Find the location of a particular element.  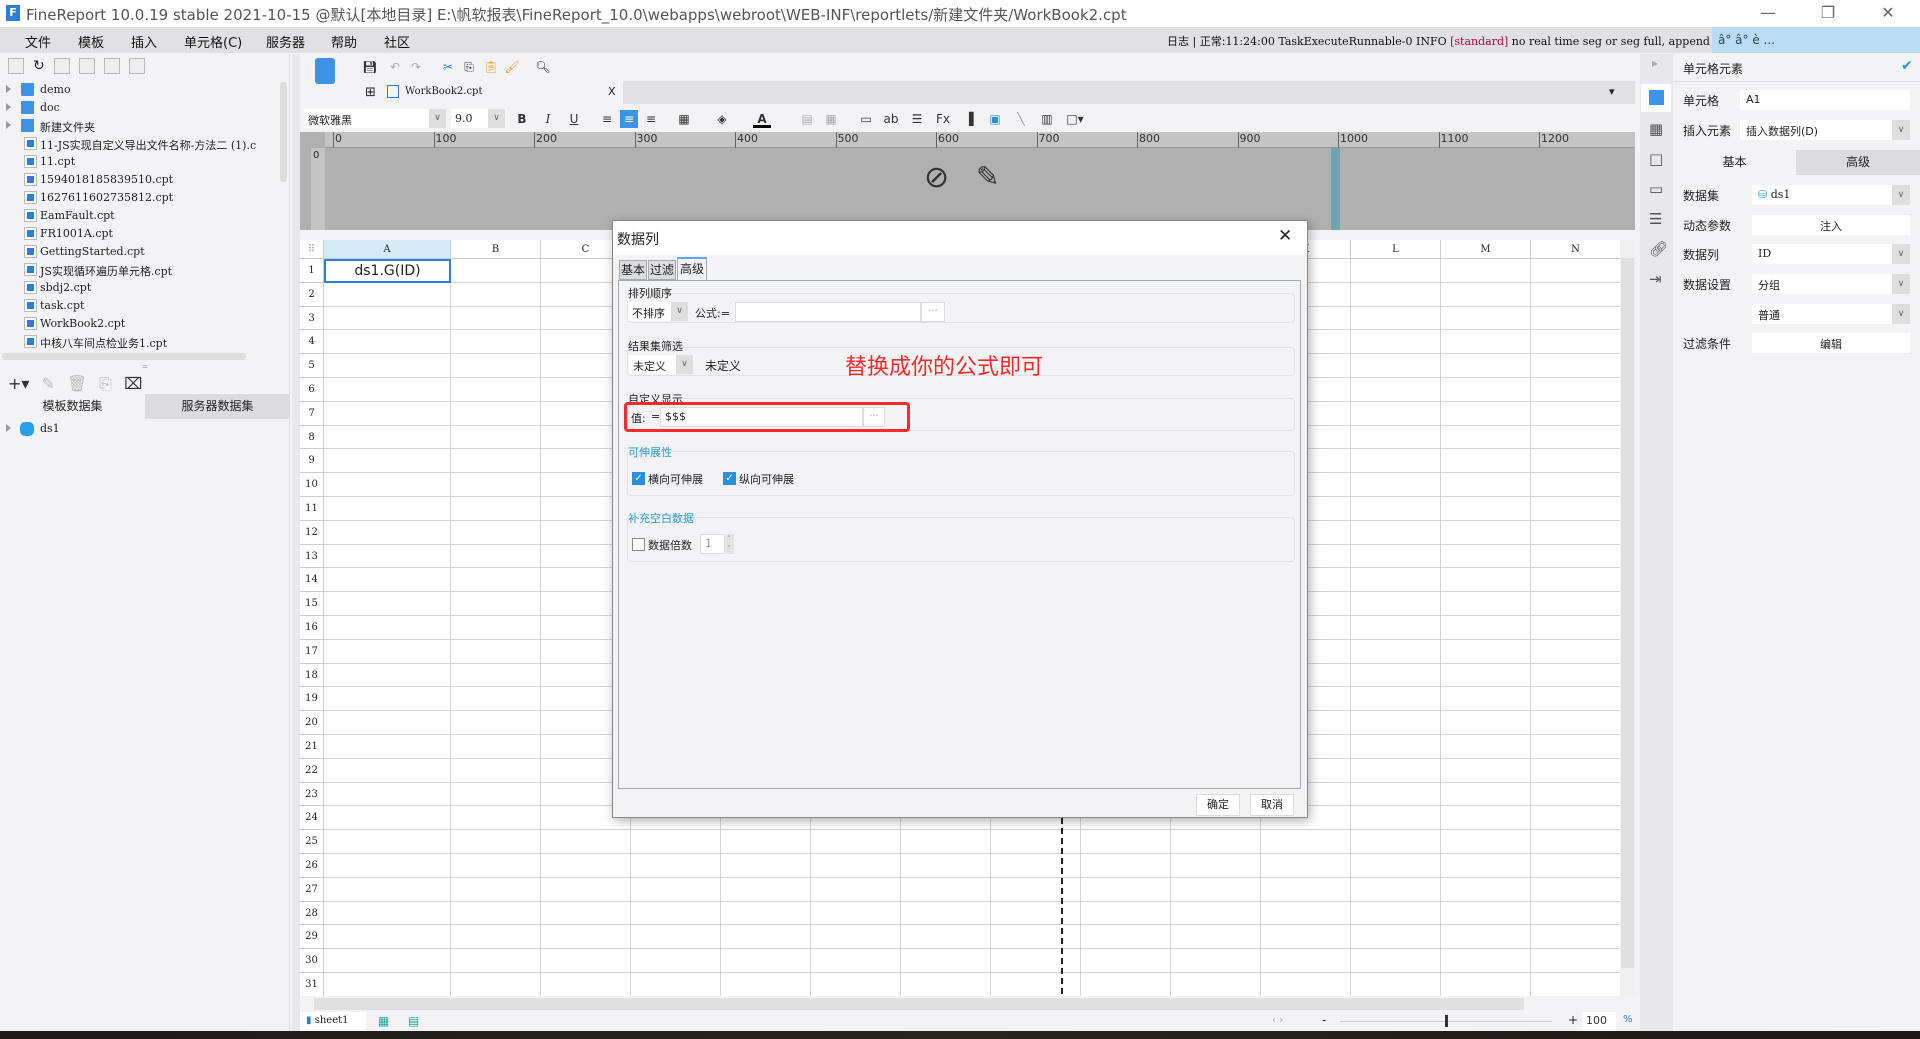

new-sheet-icon: ⊞ is located at coordinates (370, 92).